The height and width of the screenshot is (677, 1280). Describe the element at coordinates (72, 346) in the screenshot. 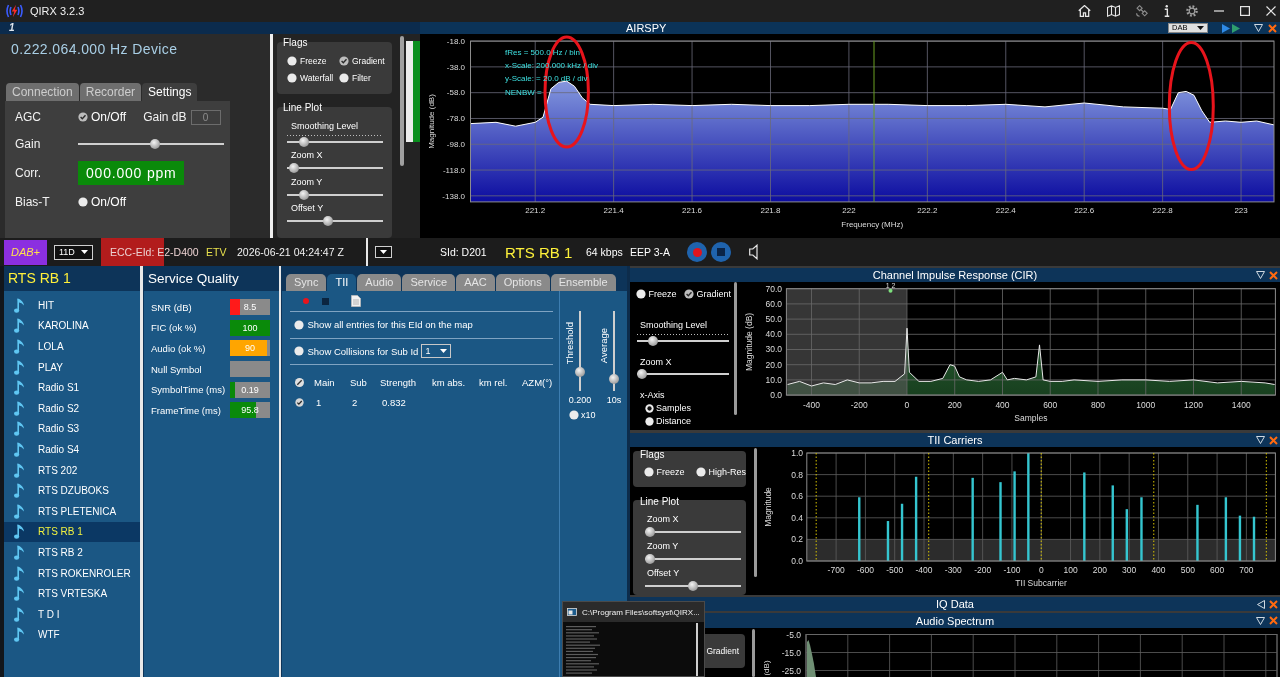

I see `service-item: LOLA` at that location.